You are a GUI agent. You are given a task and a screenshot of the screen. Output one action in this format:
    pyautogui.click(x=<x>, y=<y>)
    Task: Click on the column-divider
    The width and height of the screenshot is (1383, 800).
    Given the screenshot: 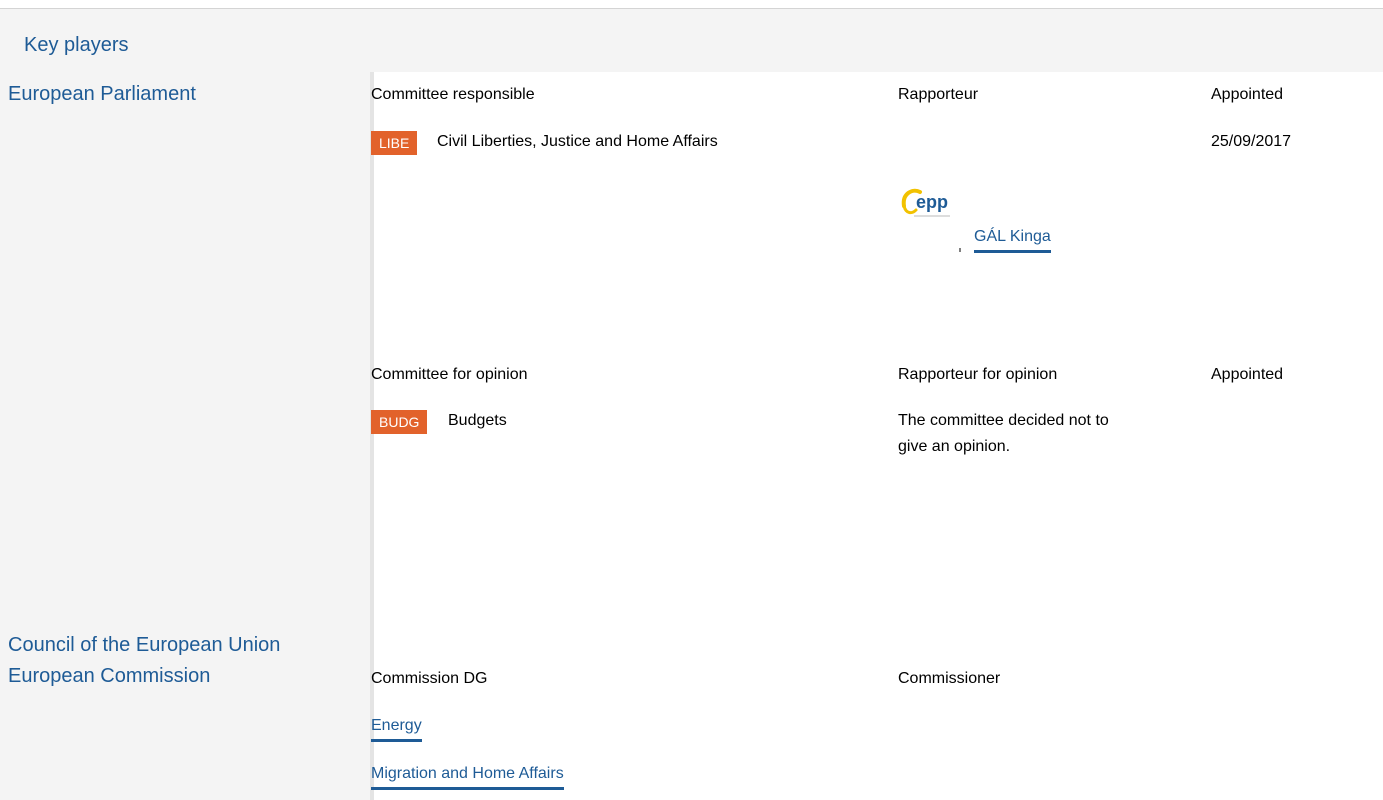 What is the action you would take?
    pyautogui.click(x=372, y=436)
    